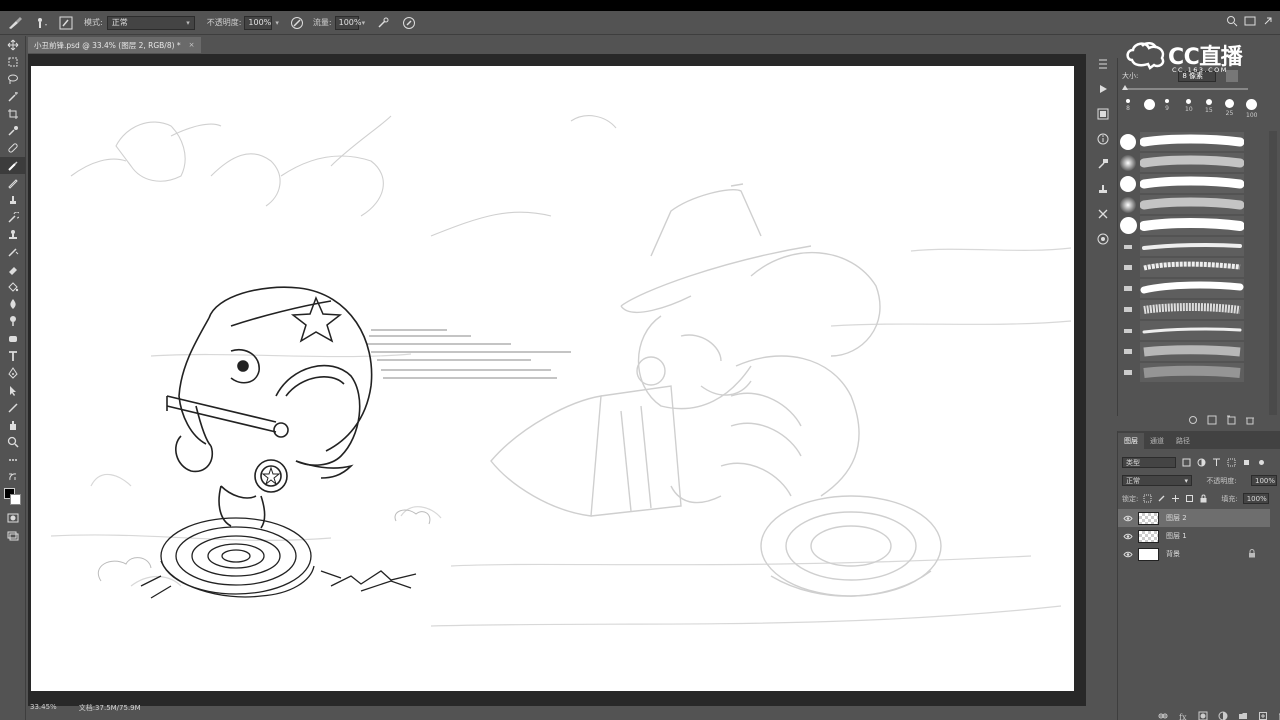 The height and width of the screenshot is (720, 1280). I want to click on preset-tip: 8, so click(1128, 105).